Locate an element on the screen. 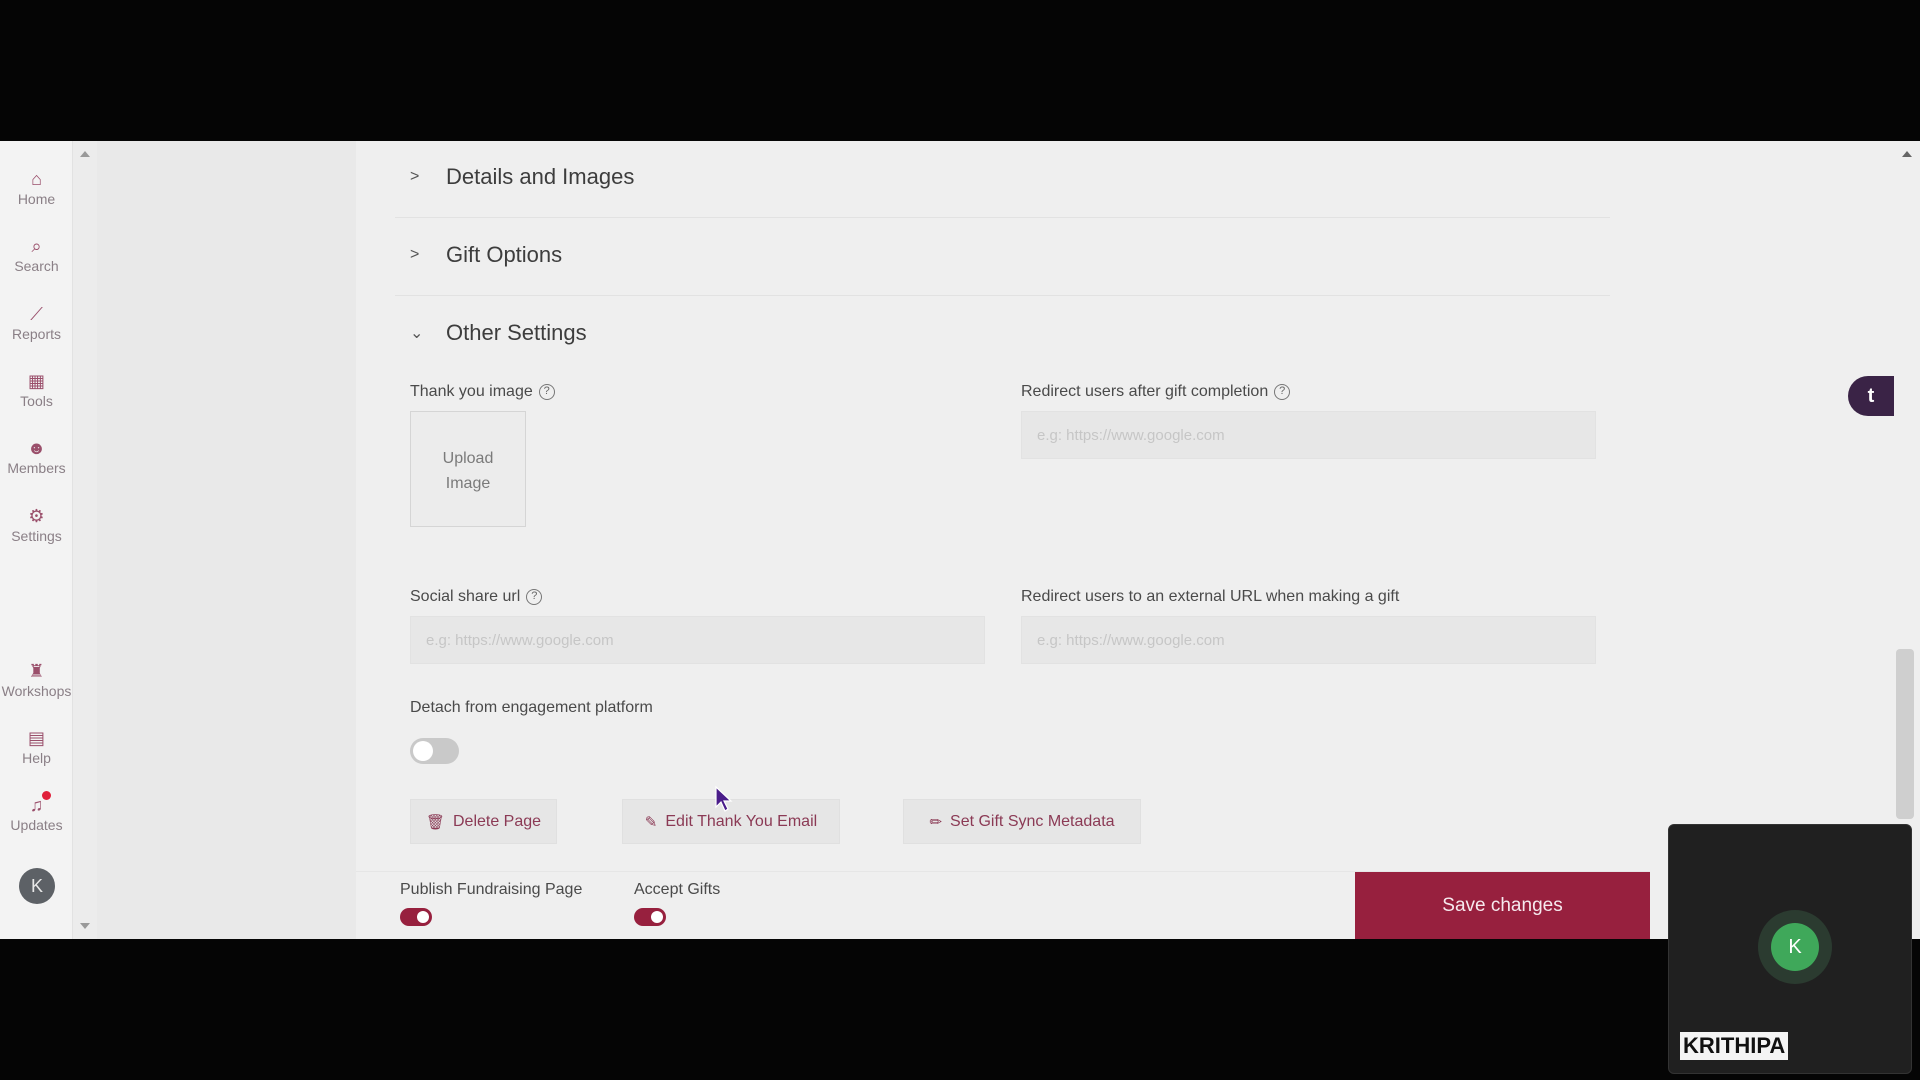 The height and width of the screenshot is (1080, 1920). gear-icon: ⚙ is located at coordinates (36, 516).